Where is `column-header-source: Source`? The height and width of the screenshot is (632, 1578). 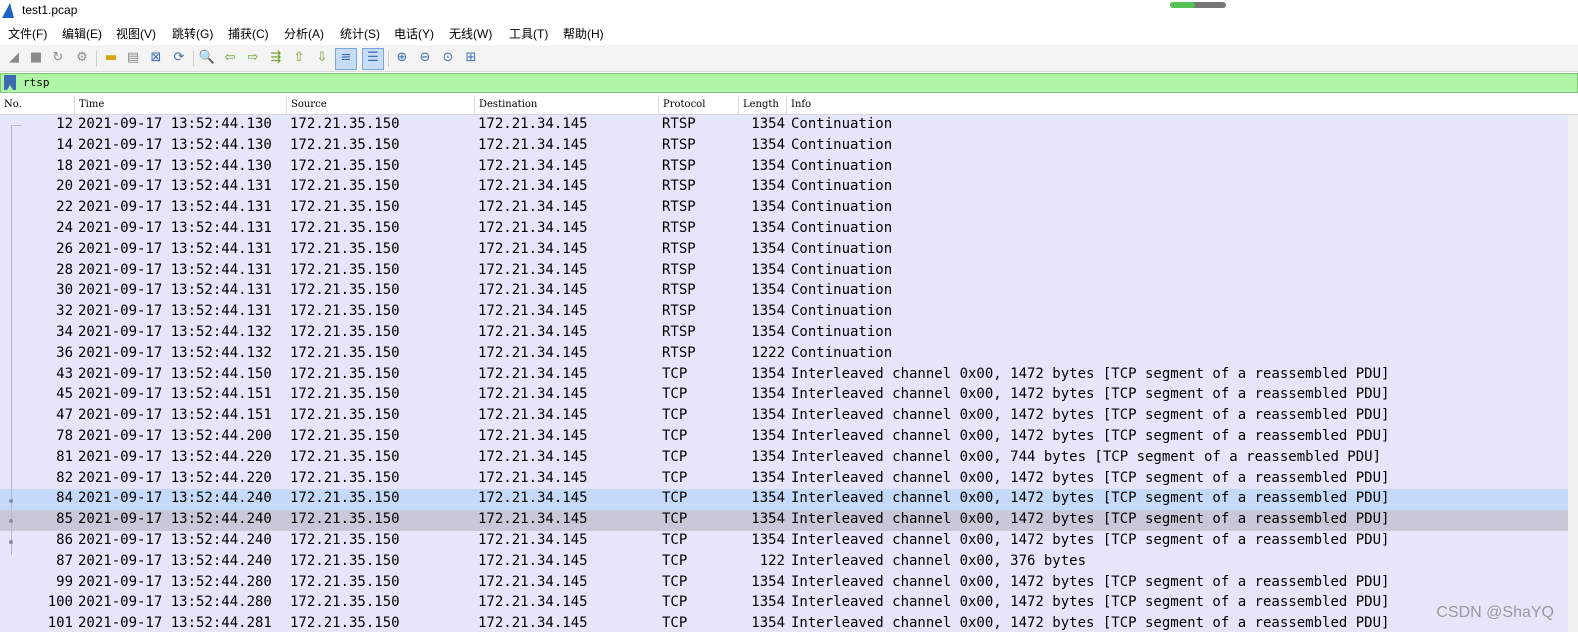 column-header-source: Source is located at coordinates (309, 104).